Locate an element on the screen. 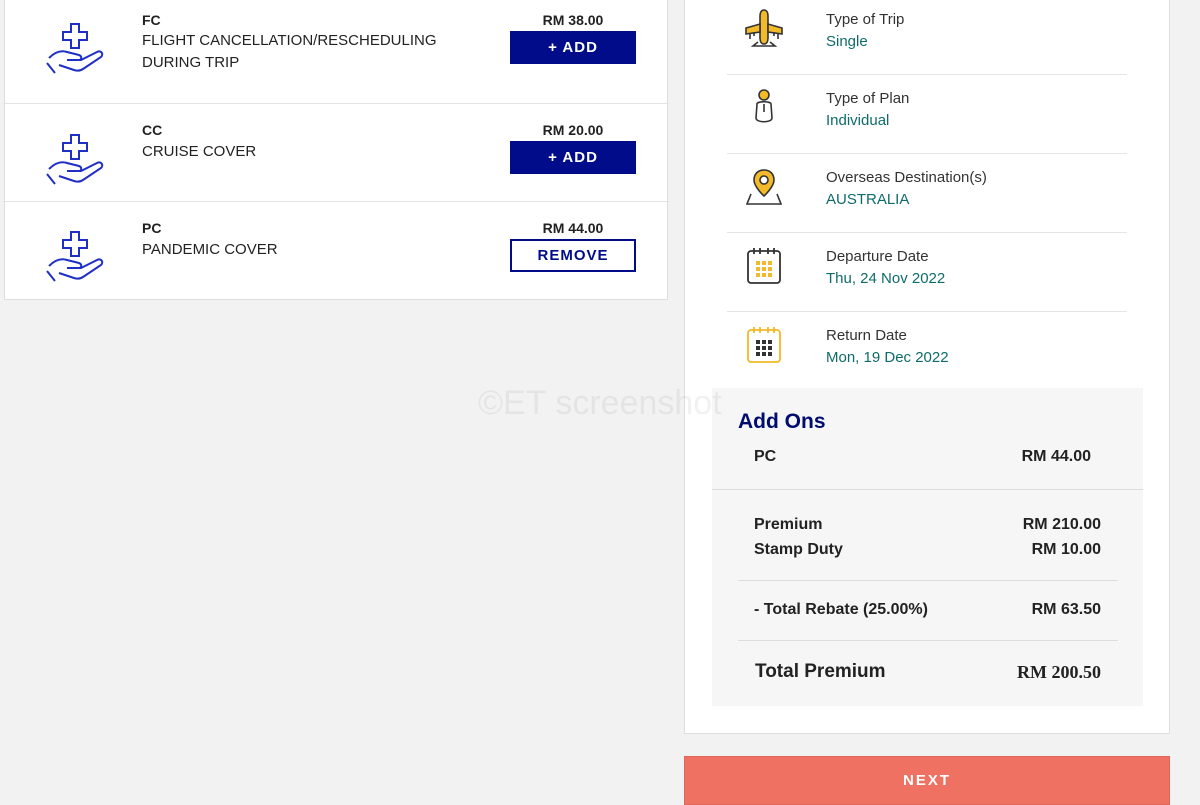 This screenshot has width=1200, height=805. addon-row-pc: PC PANDEMIC COVER RM 44.00 REMOVE is located at coordinates (336, 250).